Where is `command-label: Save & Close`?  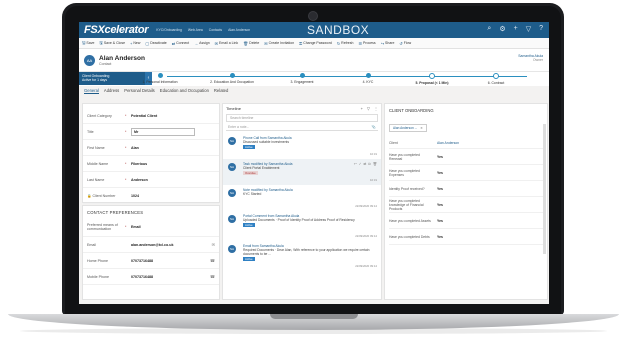 command-label: Save & Close is located at coordinates (114, 43).